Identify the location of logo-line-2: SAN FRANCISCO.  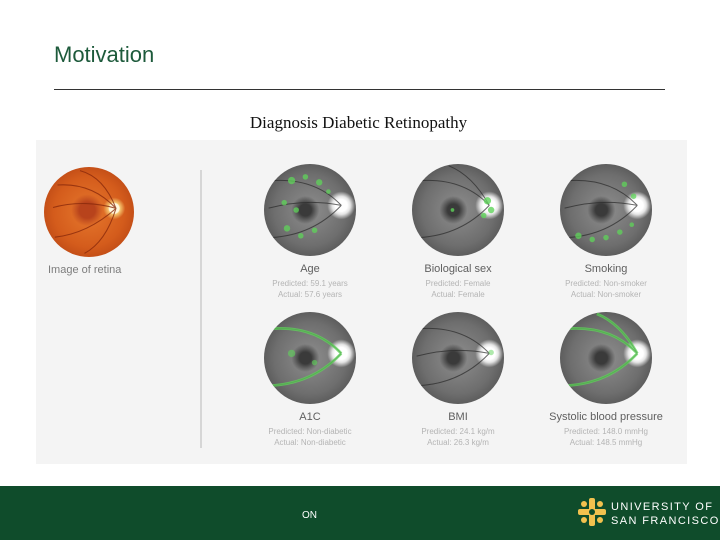
(665, 521).